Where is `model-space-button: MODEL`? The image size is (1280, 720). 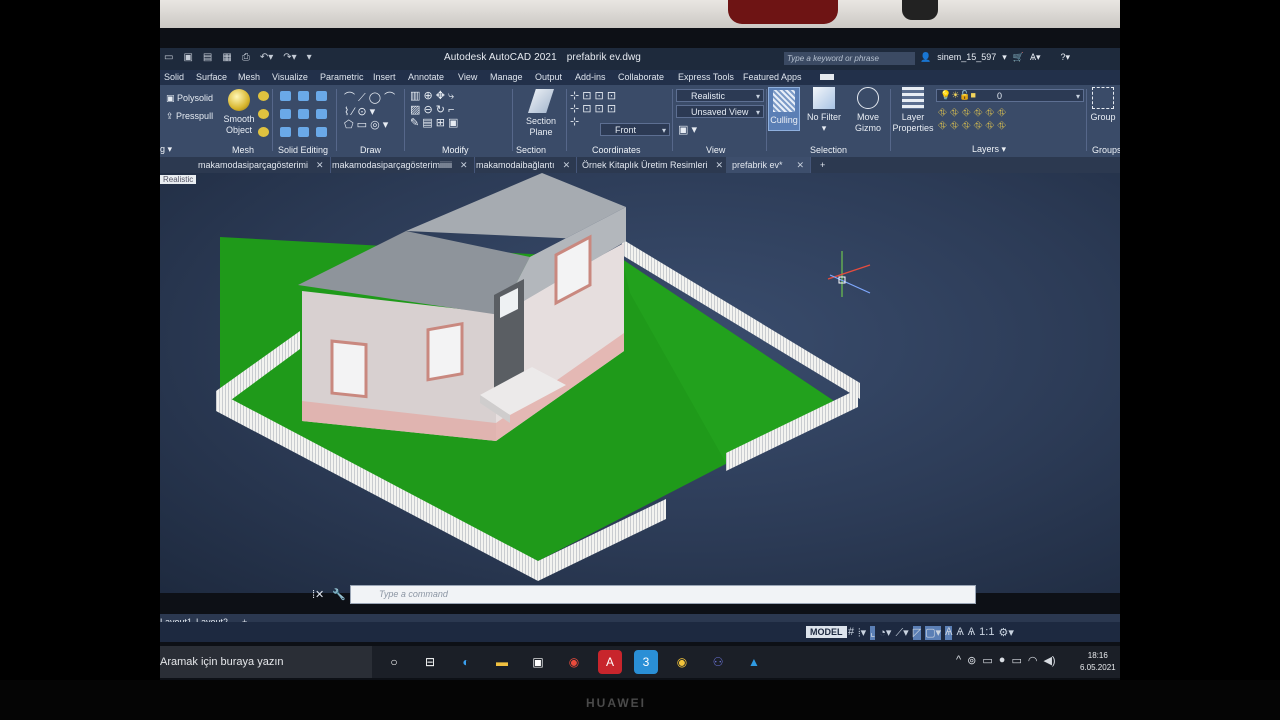
model-space-button: MODEL is located at coordinates (826, 632).